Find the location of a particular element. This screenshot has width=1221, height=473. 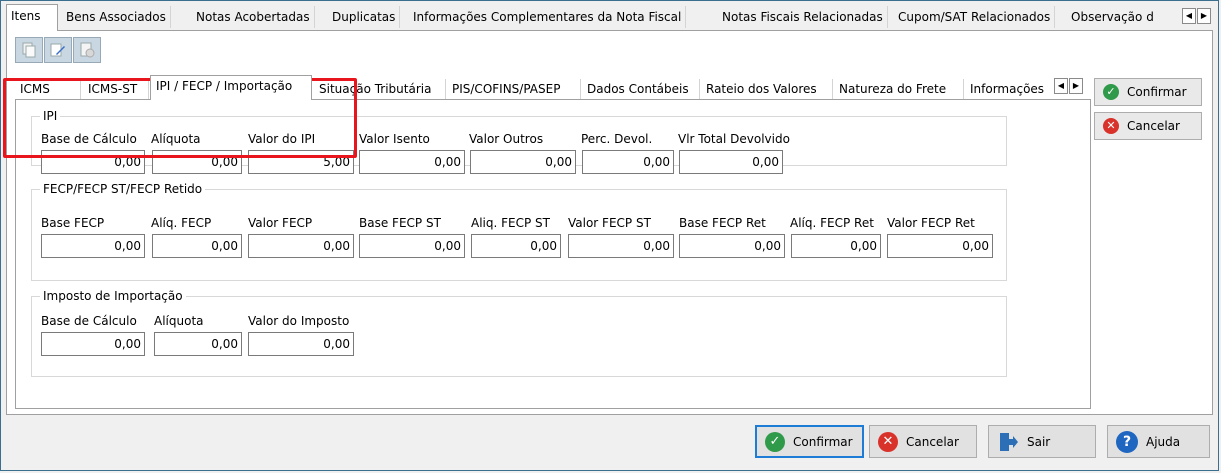

fecp-ret-aliq-field: 0,00 is located at coordinates (836, 246).